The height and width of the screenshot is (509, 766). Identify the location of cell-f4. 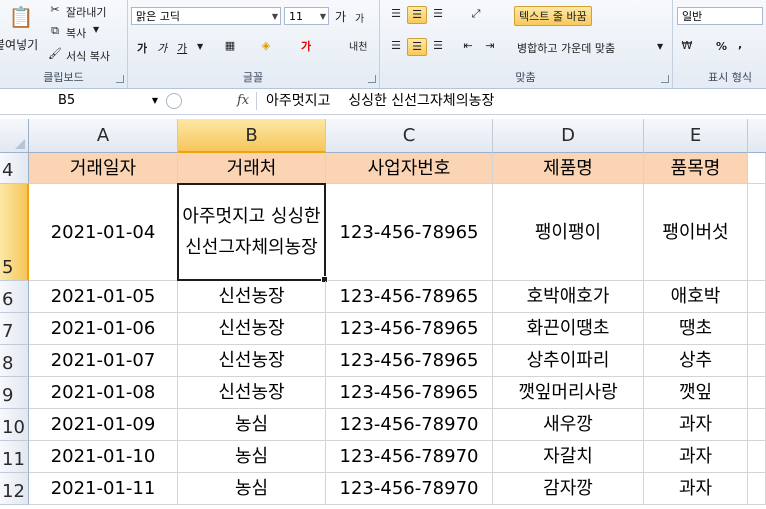
(757, 168).